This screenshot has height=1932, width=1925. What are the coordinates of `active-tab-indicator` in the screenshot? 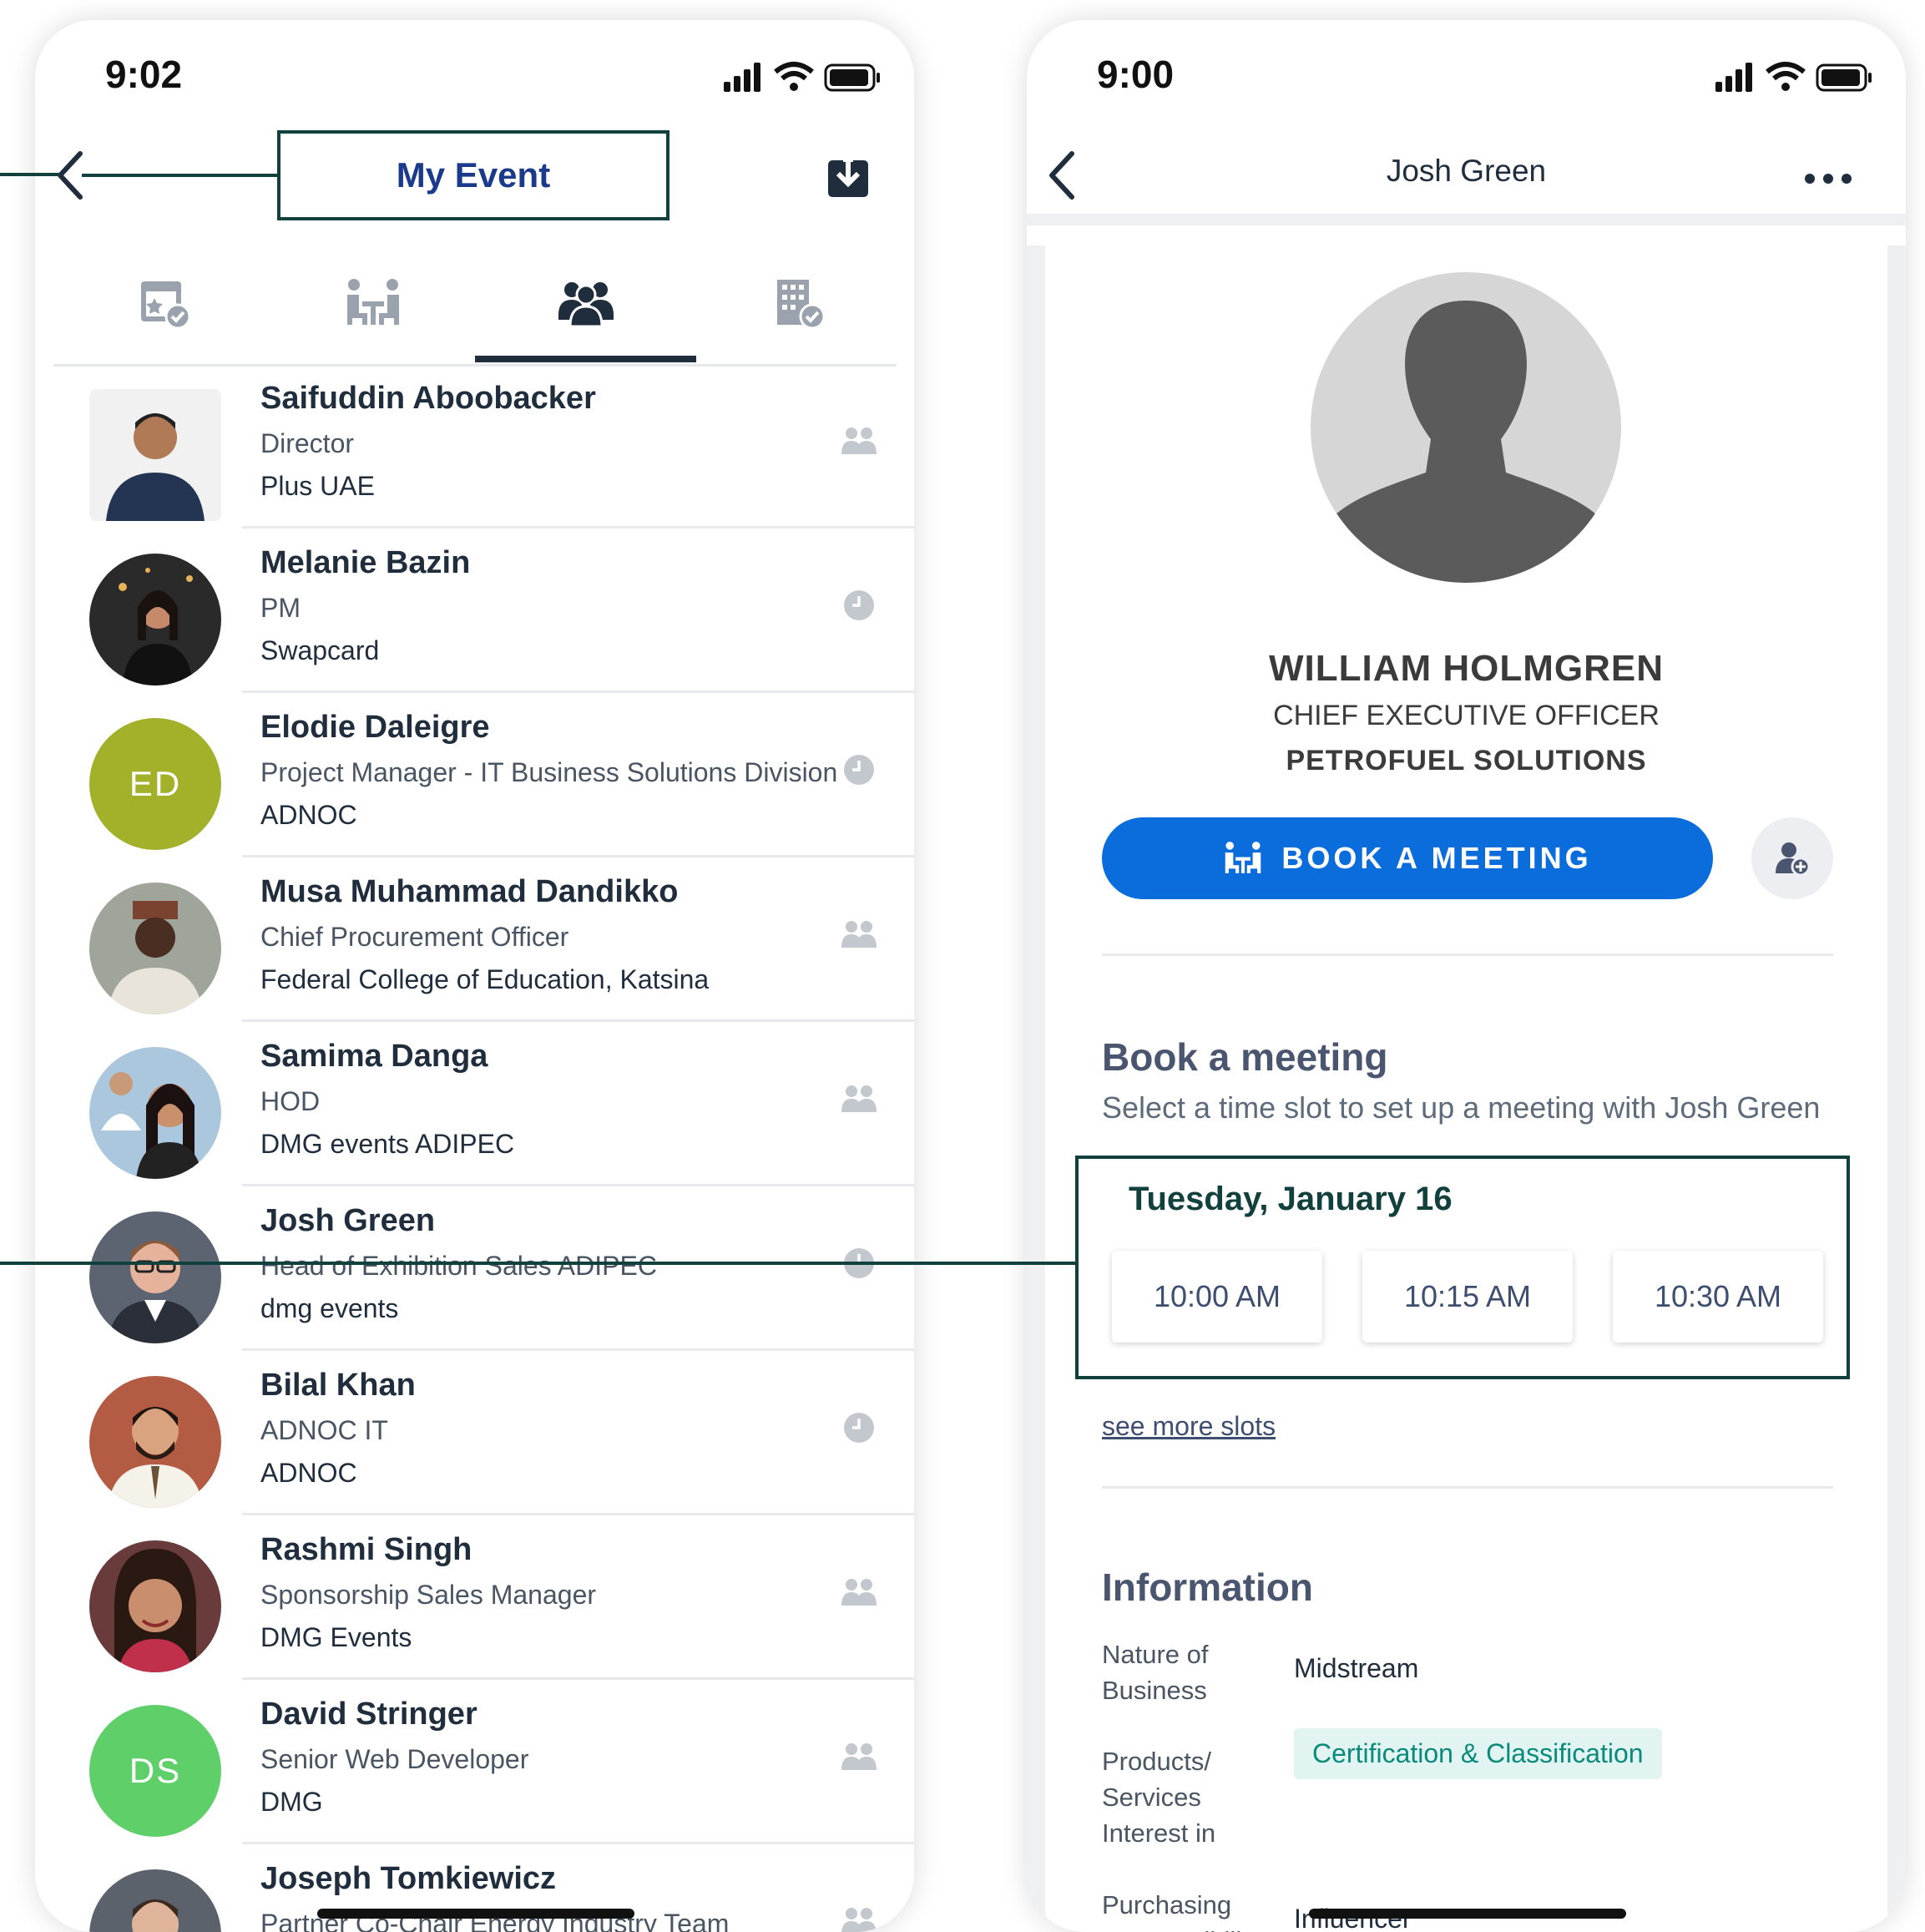 It's located at (585, 359).